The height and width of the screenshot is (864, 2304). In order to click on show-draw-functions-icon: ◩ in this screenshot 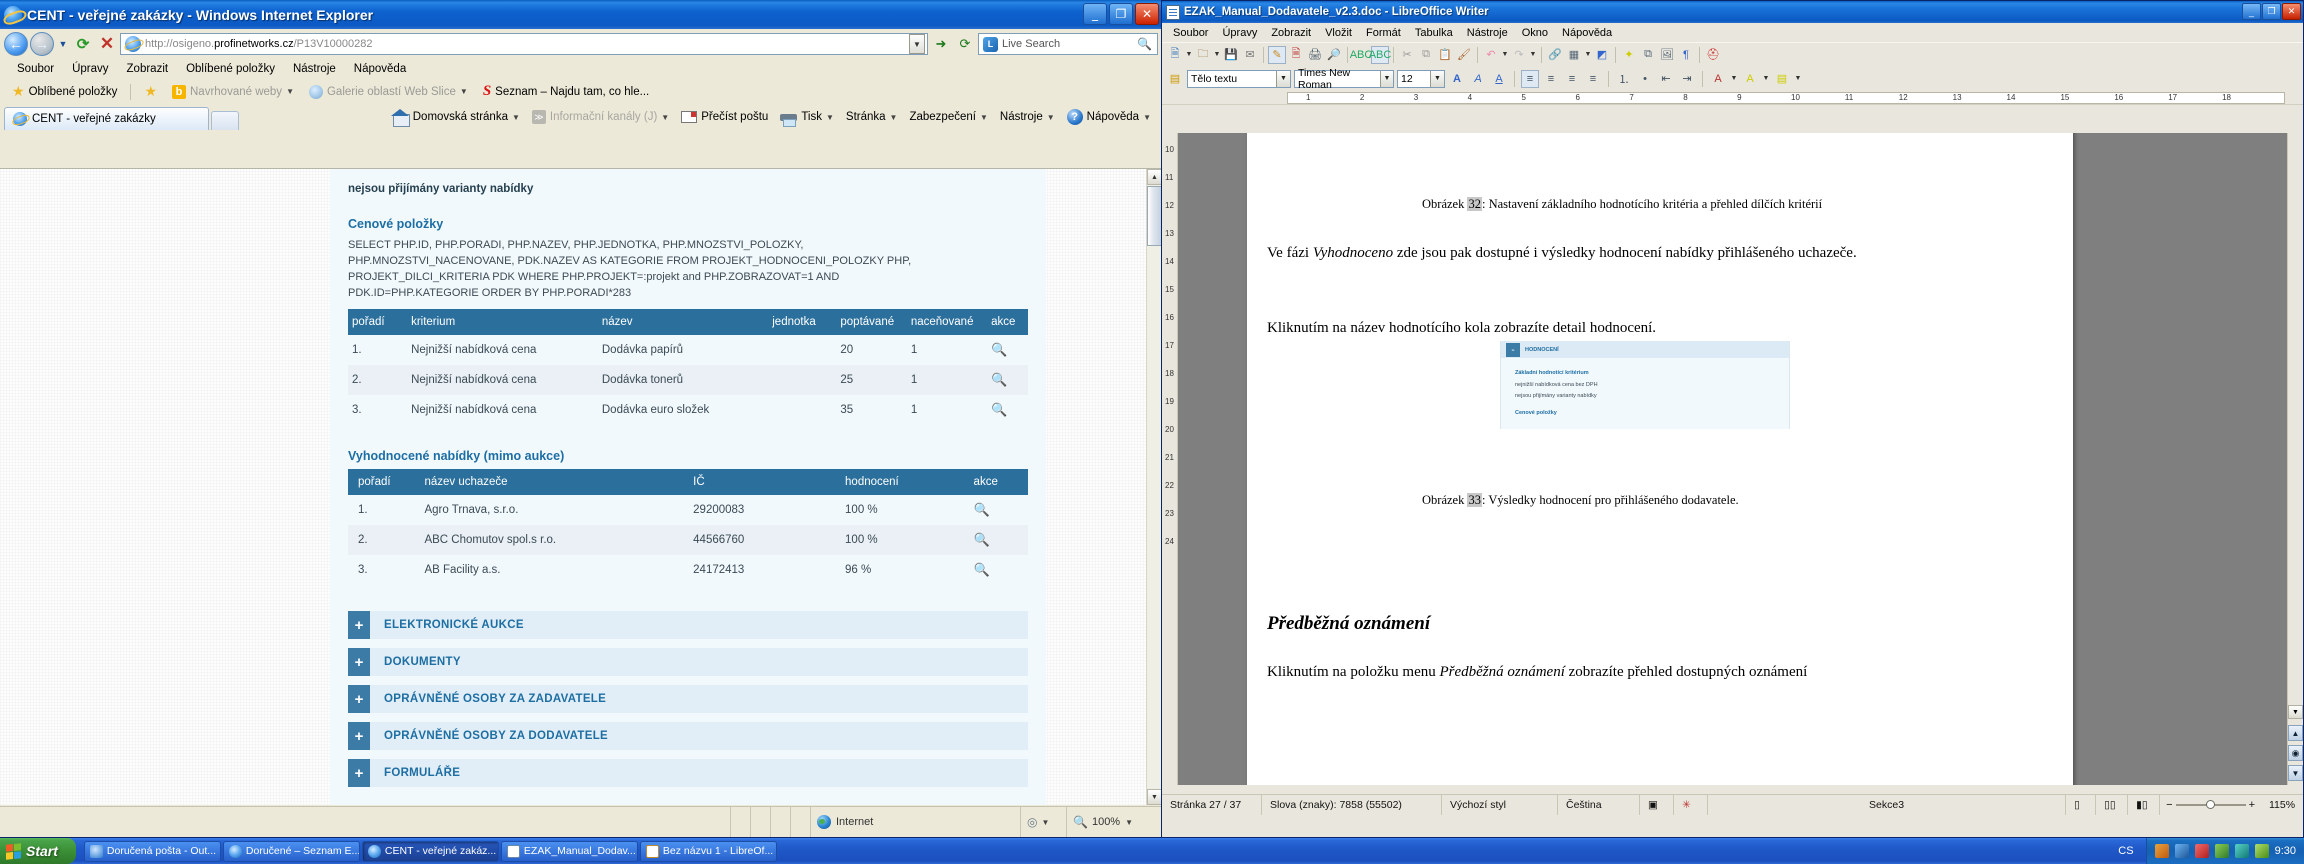, I will do `click(1602, 55)`.